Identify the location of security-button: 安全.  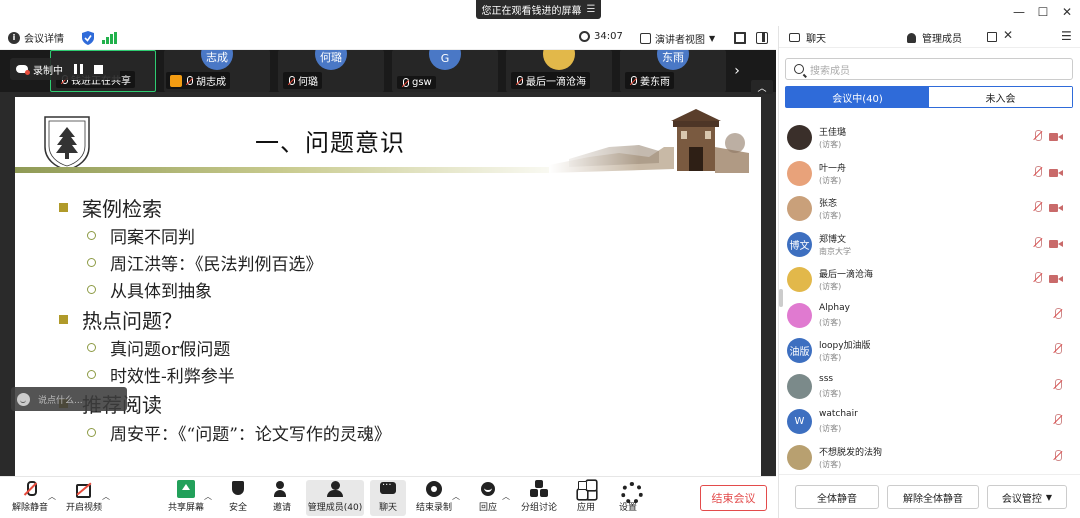
(238, 498).